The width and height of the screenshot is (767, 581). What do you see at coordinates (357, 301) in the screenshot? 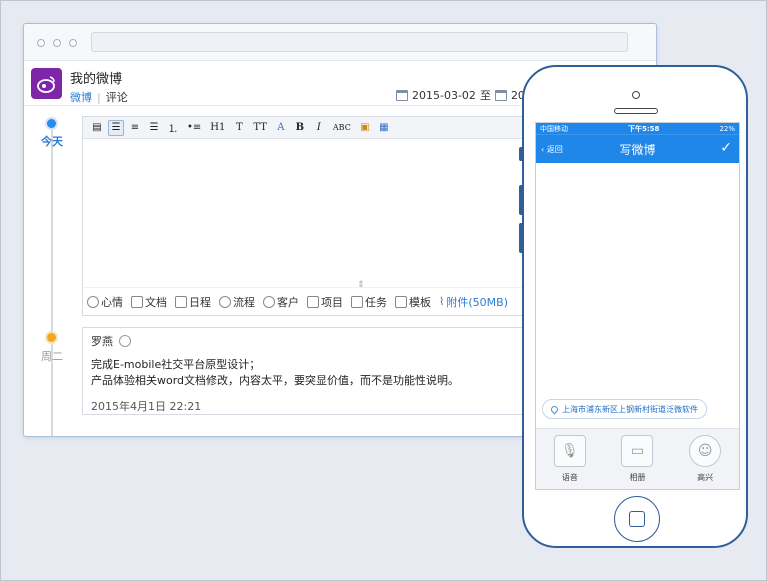
I see `task-icon` at bounding box center [357, 301].